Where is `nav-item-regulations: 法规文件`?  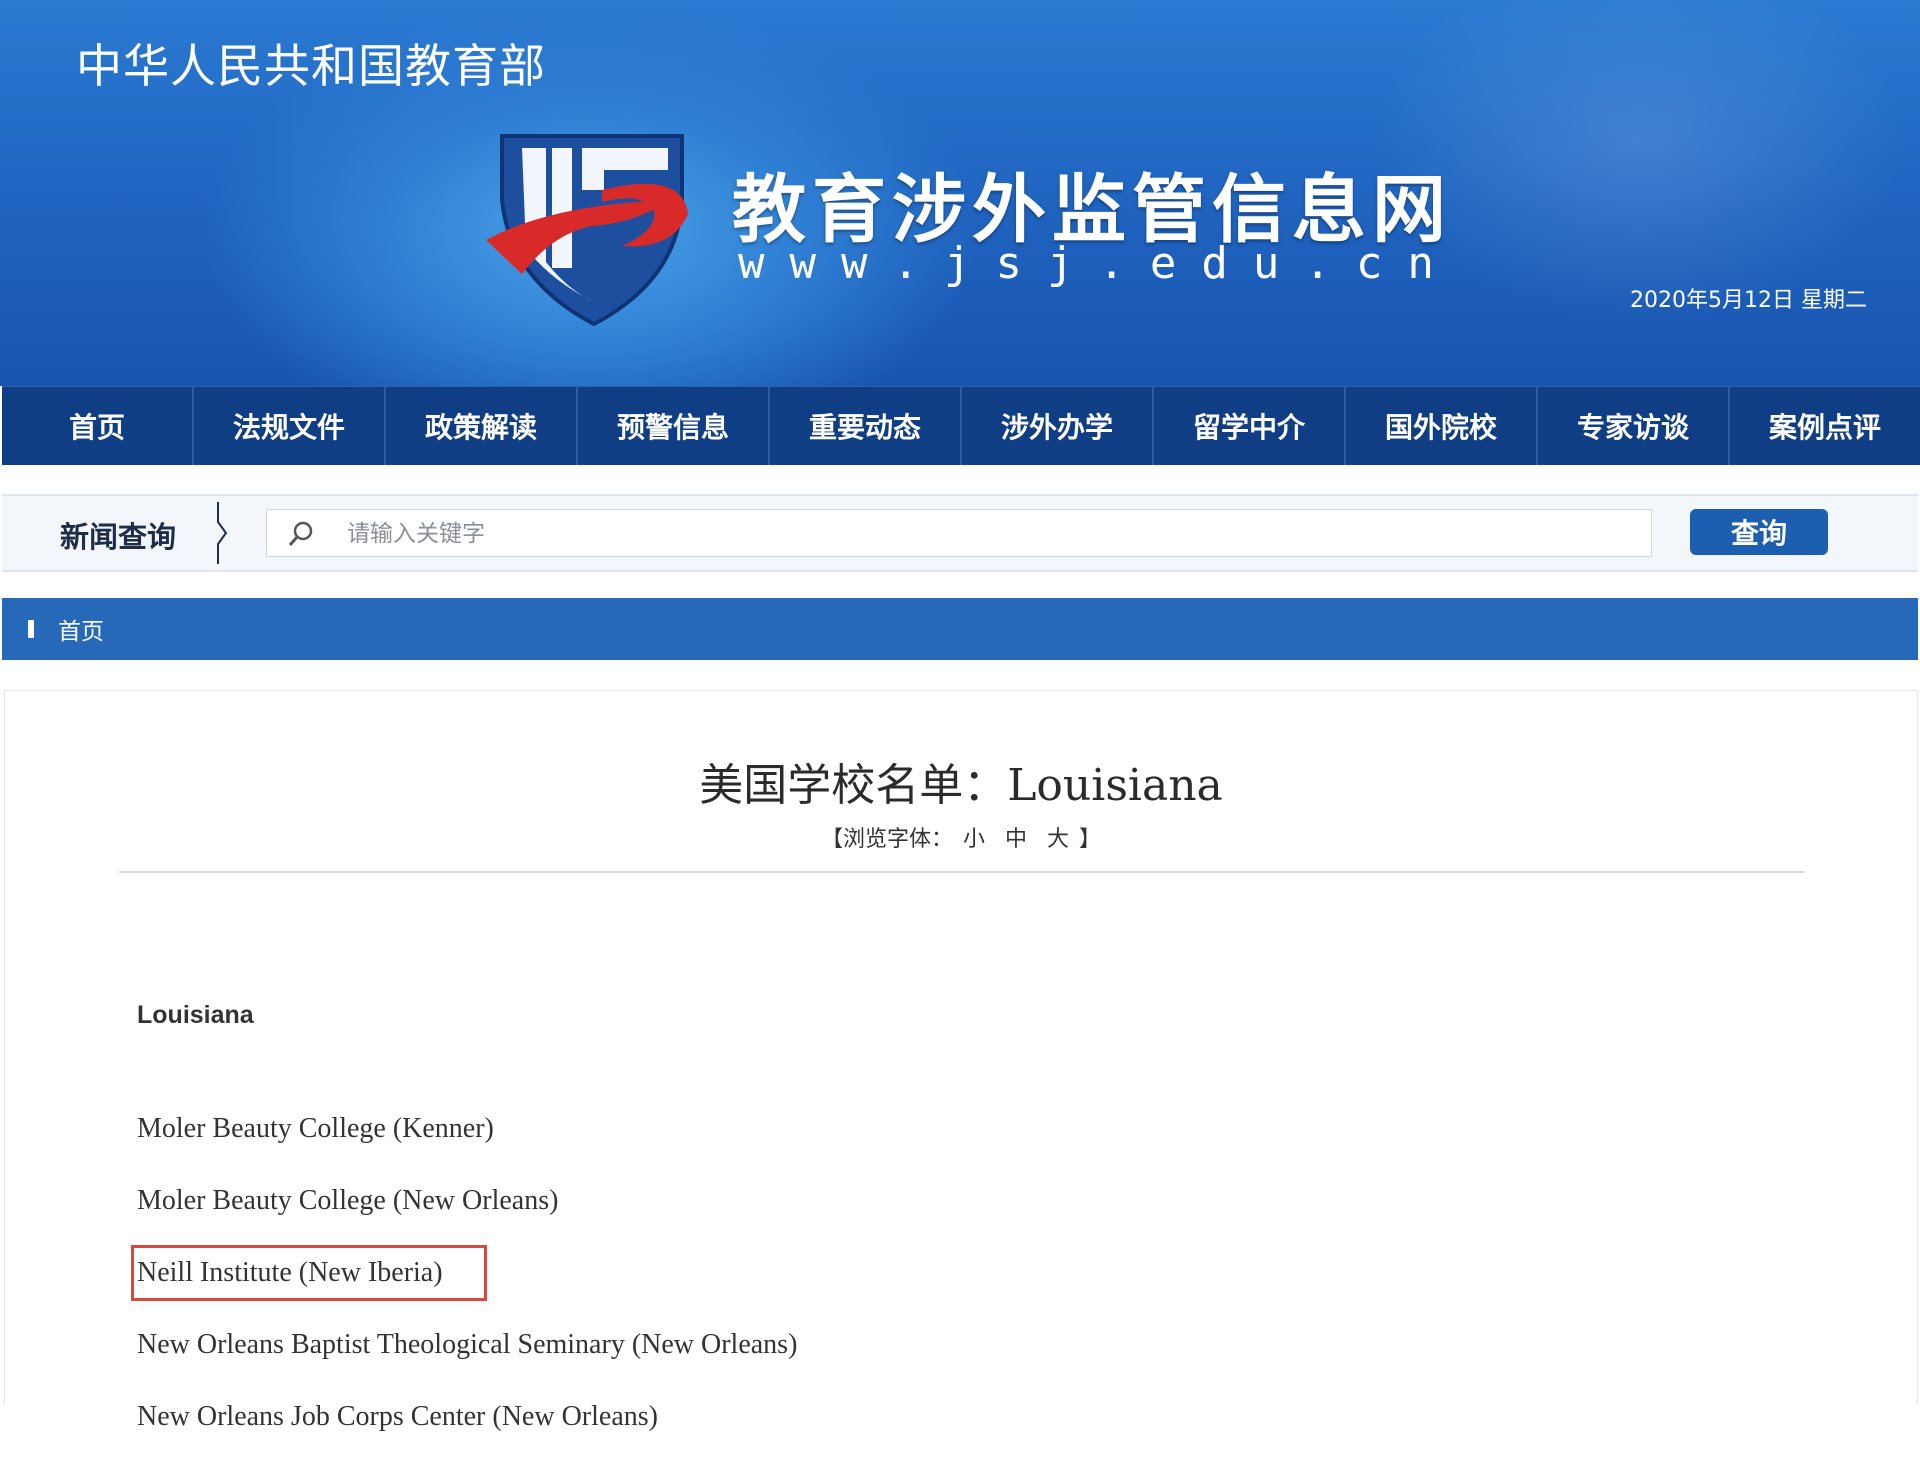
nav-item-regulations: 法规文件 is located at coordinates (290, 426).